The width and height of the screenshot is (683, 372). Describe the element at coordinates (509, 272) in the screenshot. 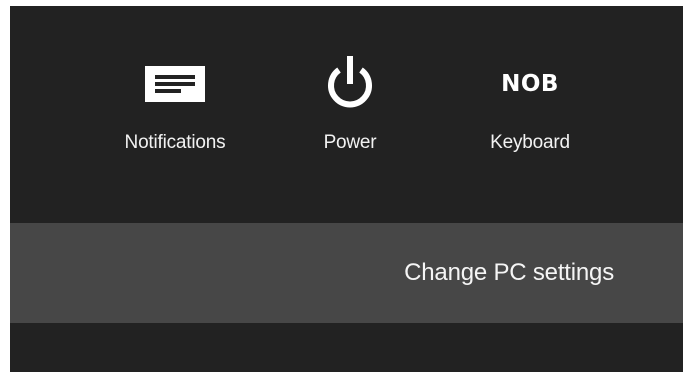

I see `change-pc-settings-label: Change PC settings` at that location.